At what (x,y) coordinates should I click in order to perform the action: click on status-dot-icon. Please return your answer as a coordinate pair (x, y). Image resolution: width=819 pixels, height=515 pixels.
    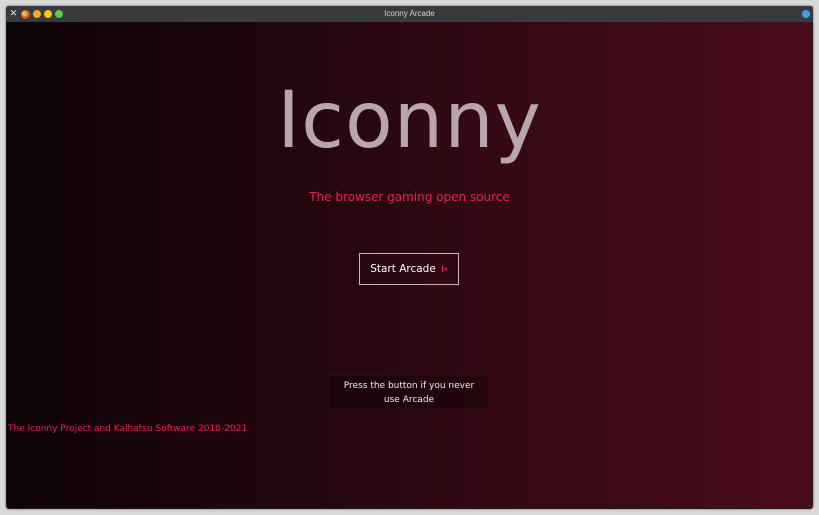
    Looking at the image, I should click on (806, 14).